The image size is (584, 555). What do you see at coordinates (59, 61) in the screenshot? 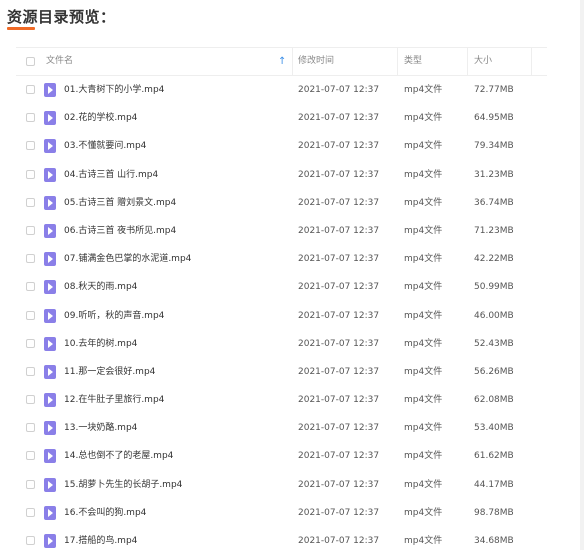
I see `header-name: 文件名` at bounding box center [59, 61].